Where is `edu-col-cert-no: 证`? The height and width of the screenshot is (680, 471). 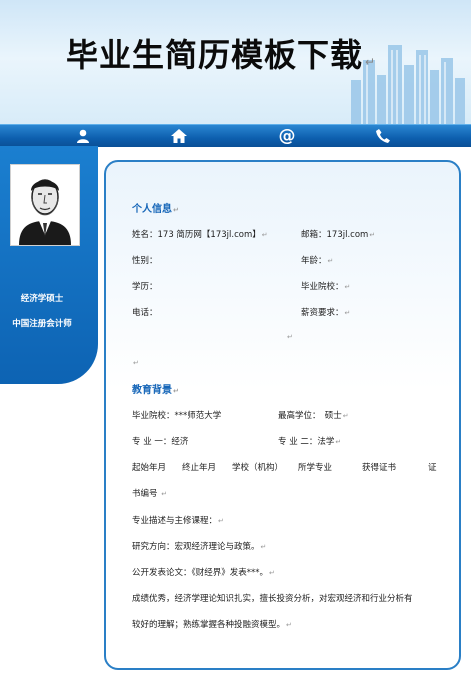 edu-col-cert-no: 证 is located at coordinates (432, 468).